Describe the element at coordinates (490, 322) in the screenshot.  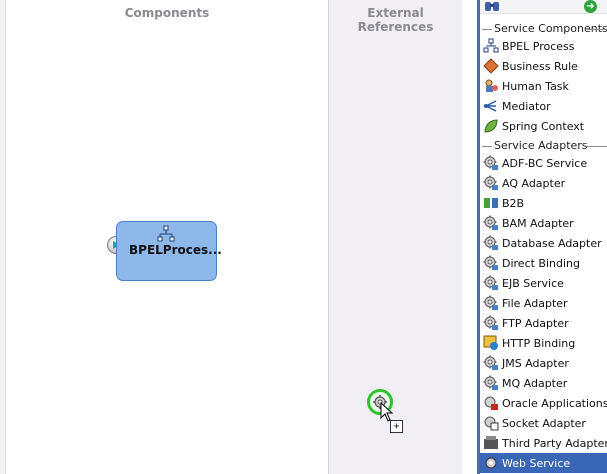
I see `ftp-adapter-icon` at that location.